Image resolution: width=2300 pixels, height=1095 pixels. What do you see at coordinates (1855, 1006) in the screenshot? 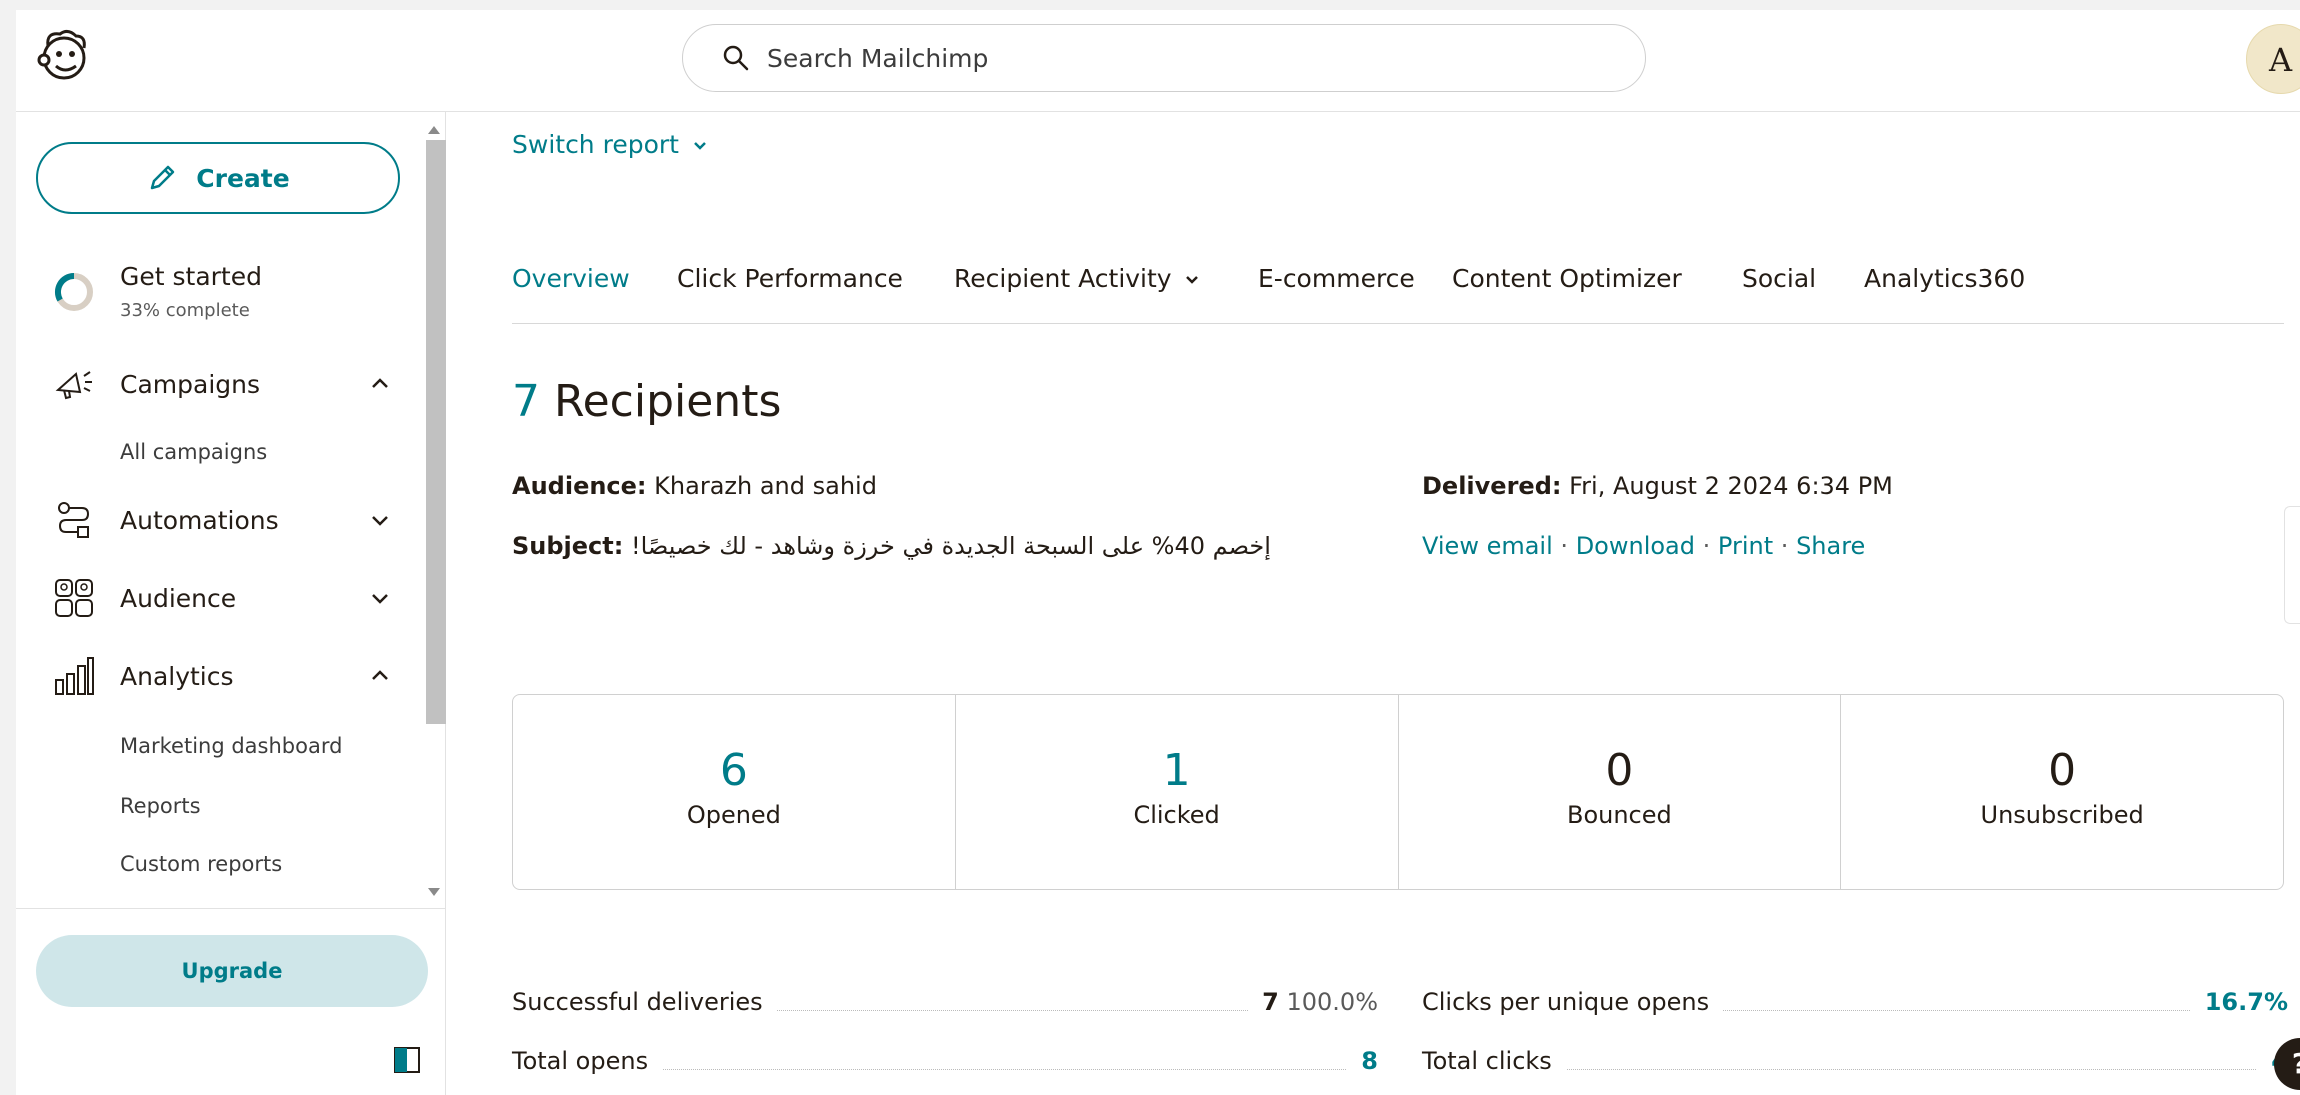
I see `clicks-per-unique-opens-row: Clicks per unique opens 16.7%` at bounding box center [1855, 1006].